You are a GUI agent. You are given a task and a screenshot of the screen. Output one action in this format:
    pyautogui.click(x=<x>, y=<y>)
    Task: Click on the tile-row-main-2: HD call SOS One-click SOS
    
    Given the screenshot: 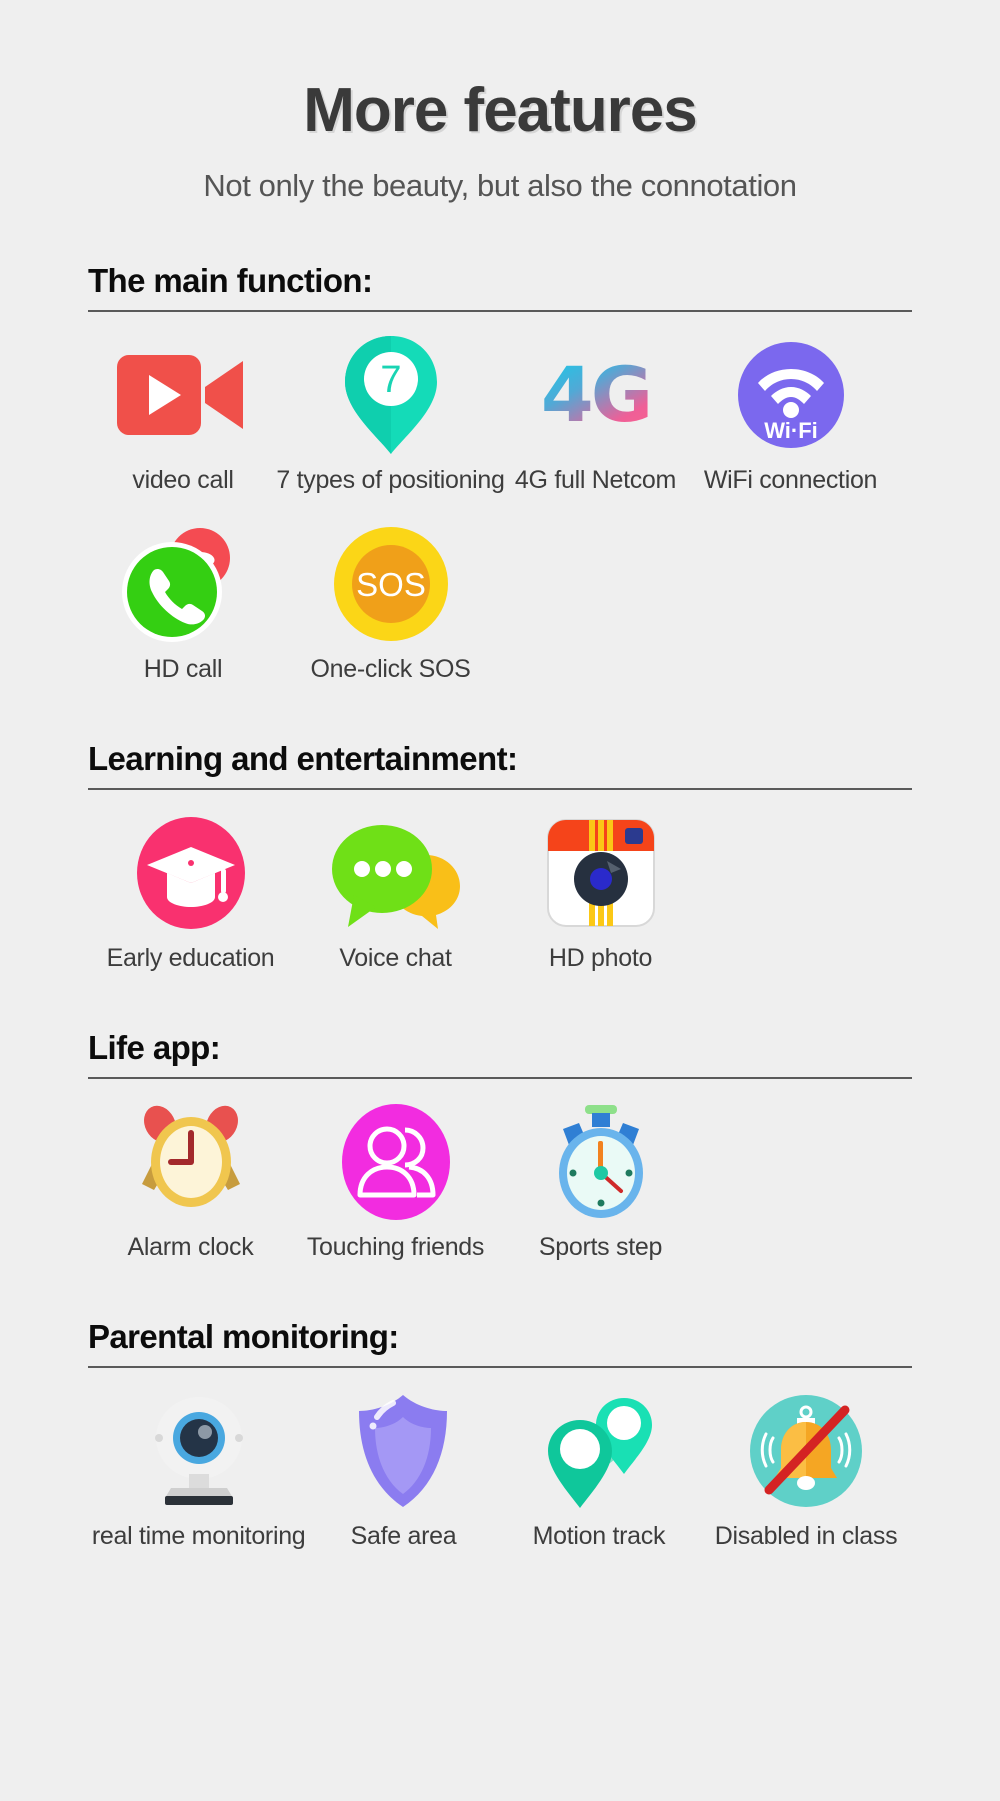 What is the action you would take?
    pyautogui.click(x=500, y=589)
    